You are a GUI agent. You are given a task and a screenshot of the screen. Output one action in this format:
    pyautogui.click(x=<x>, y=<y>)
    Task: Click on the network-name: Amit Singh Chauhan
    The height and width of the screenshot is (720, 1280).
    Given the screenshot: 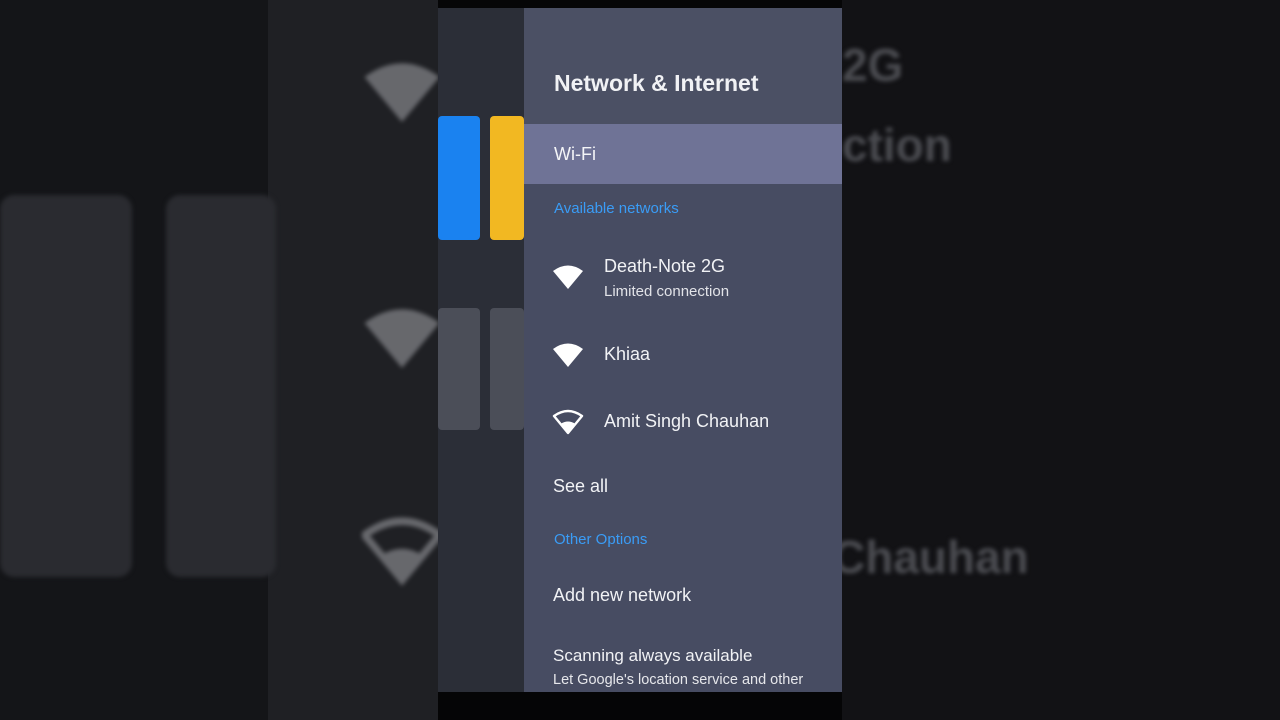 What is the action you would take?
    pyautogui.click(x=687, y=421)
    